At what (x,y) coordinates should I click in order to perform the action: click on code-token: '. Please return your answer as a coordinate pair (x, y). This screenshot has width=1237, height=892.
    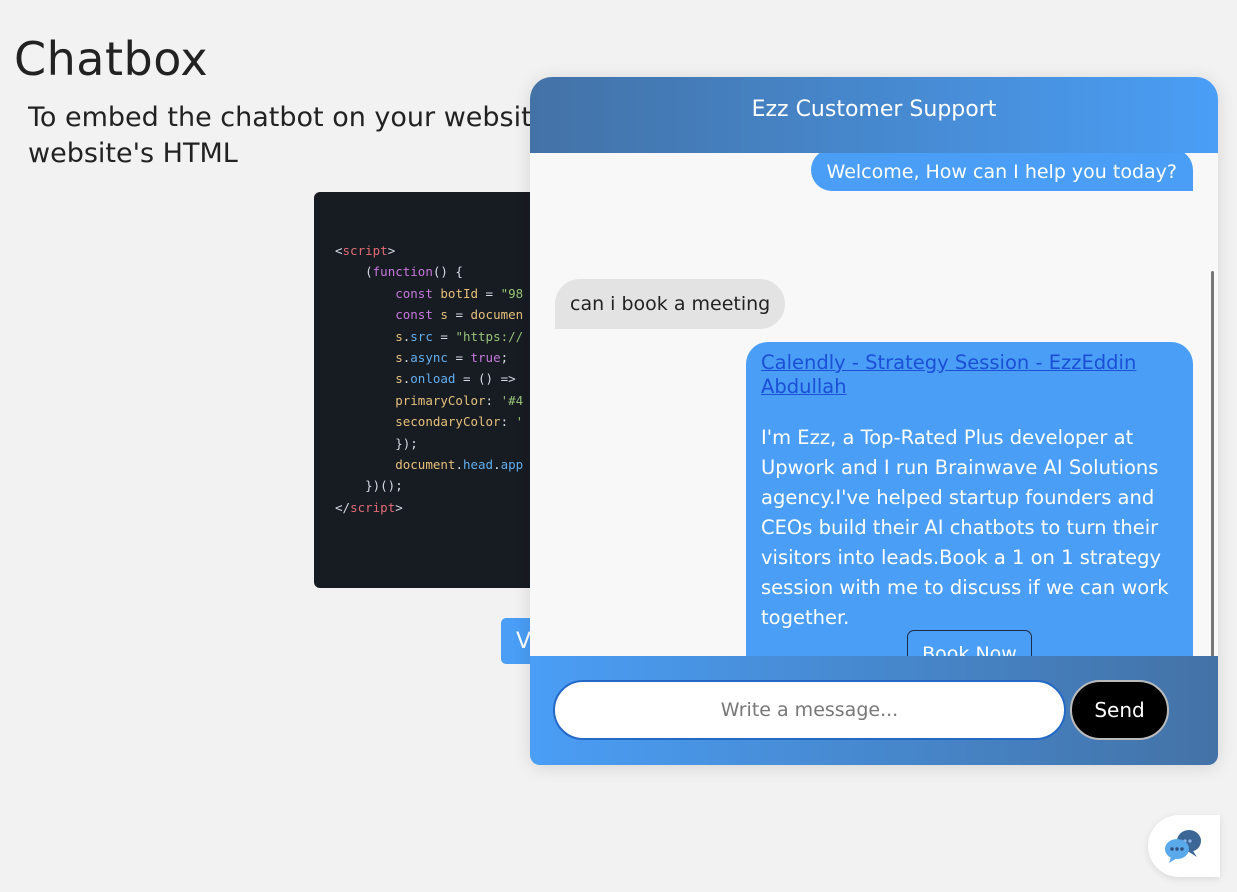
    Looking at the image, I should click on (519, 422).